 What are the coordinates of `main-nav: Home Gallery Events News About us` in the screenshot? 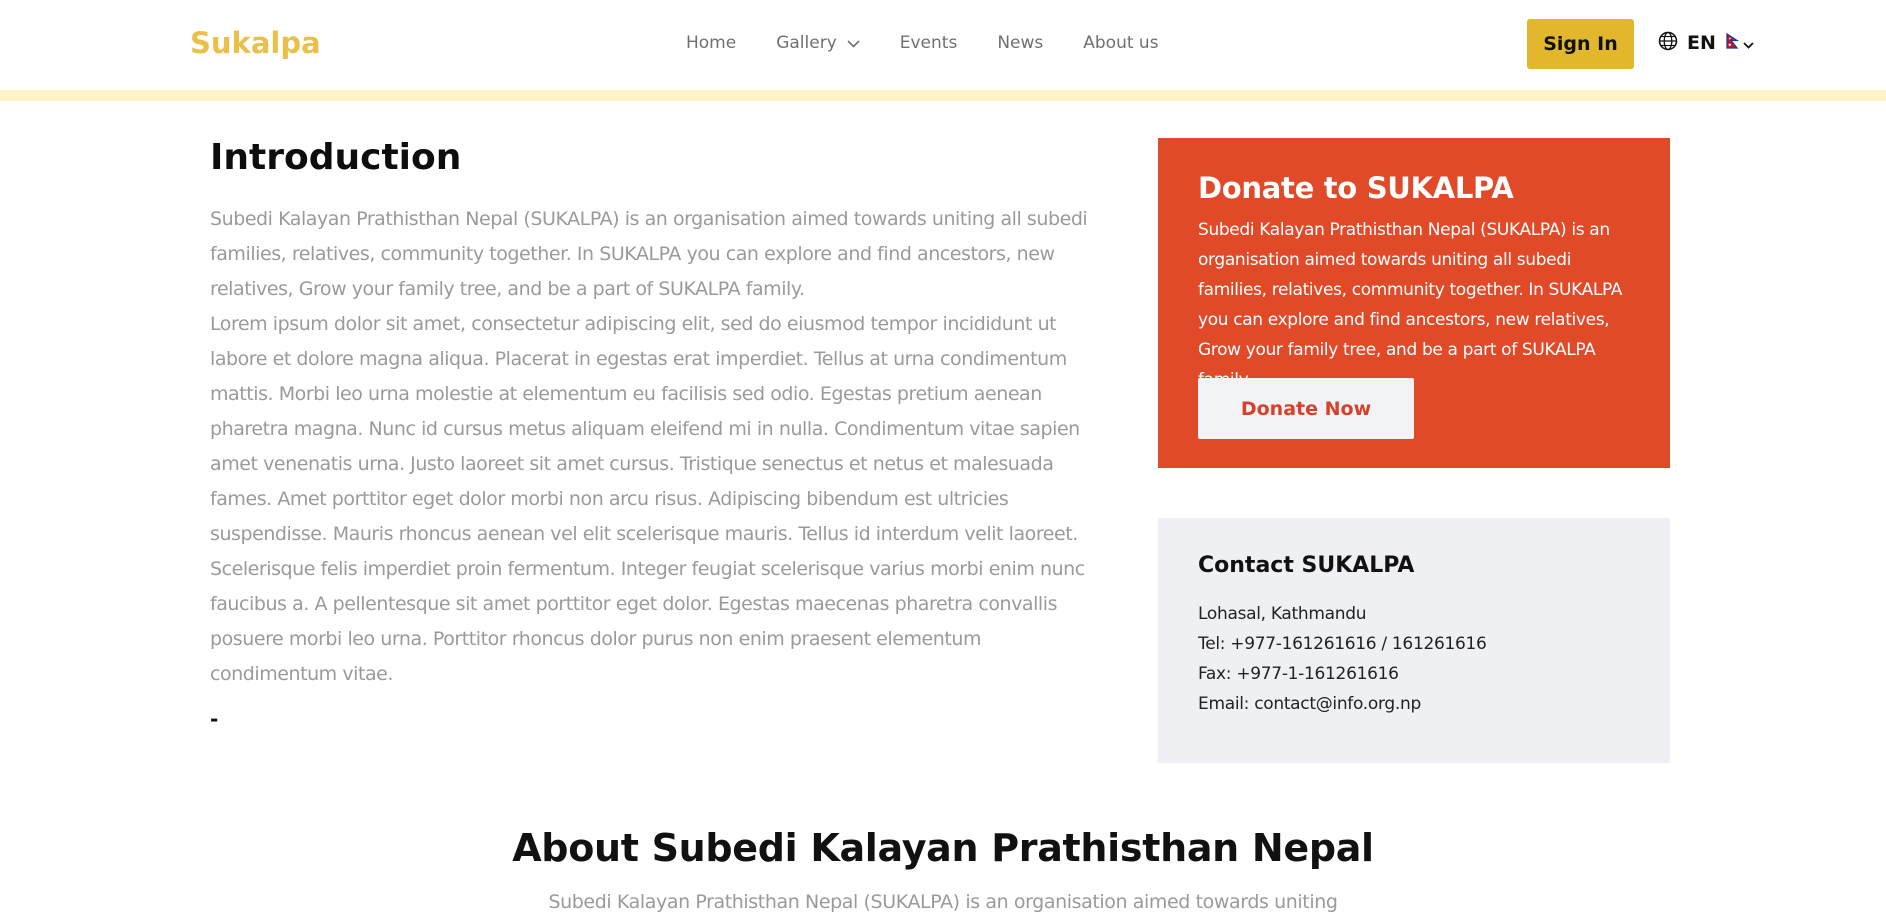 It's located at (922, 43).